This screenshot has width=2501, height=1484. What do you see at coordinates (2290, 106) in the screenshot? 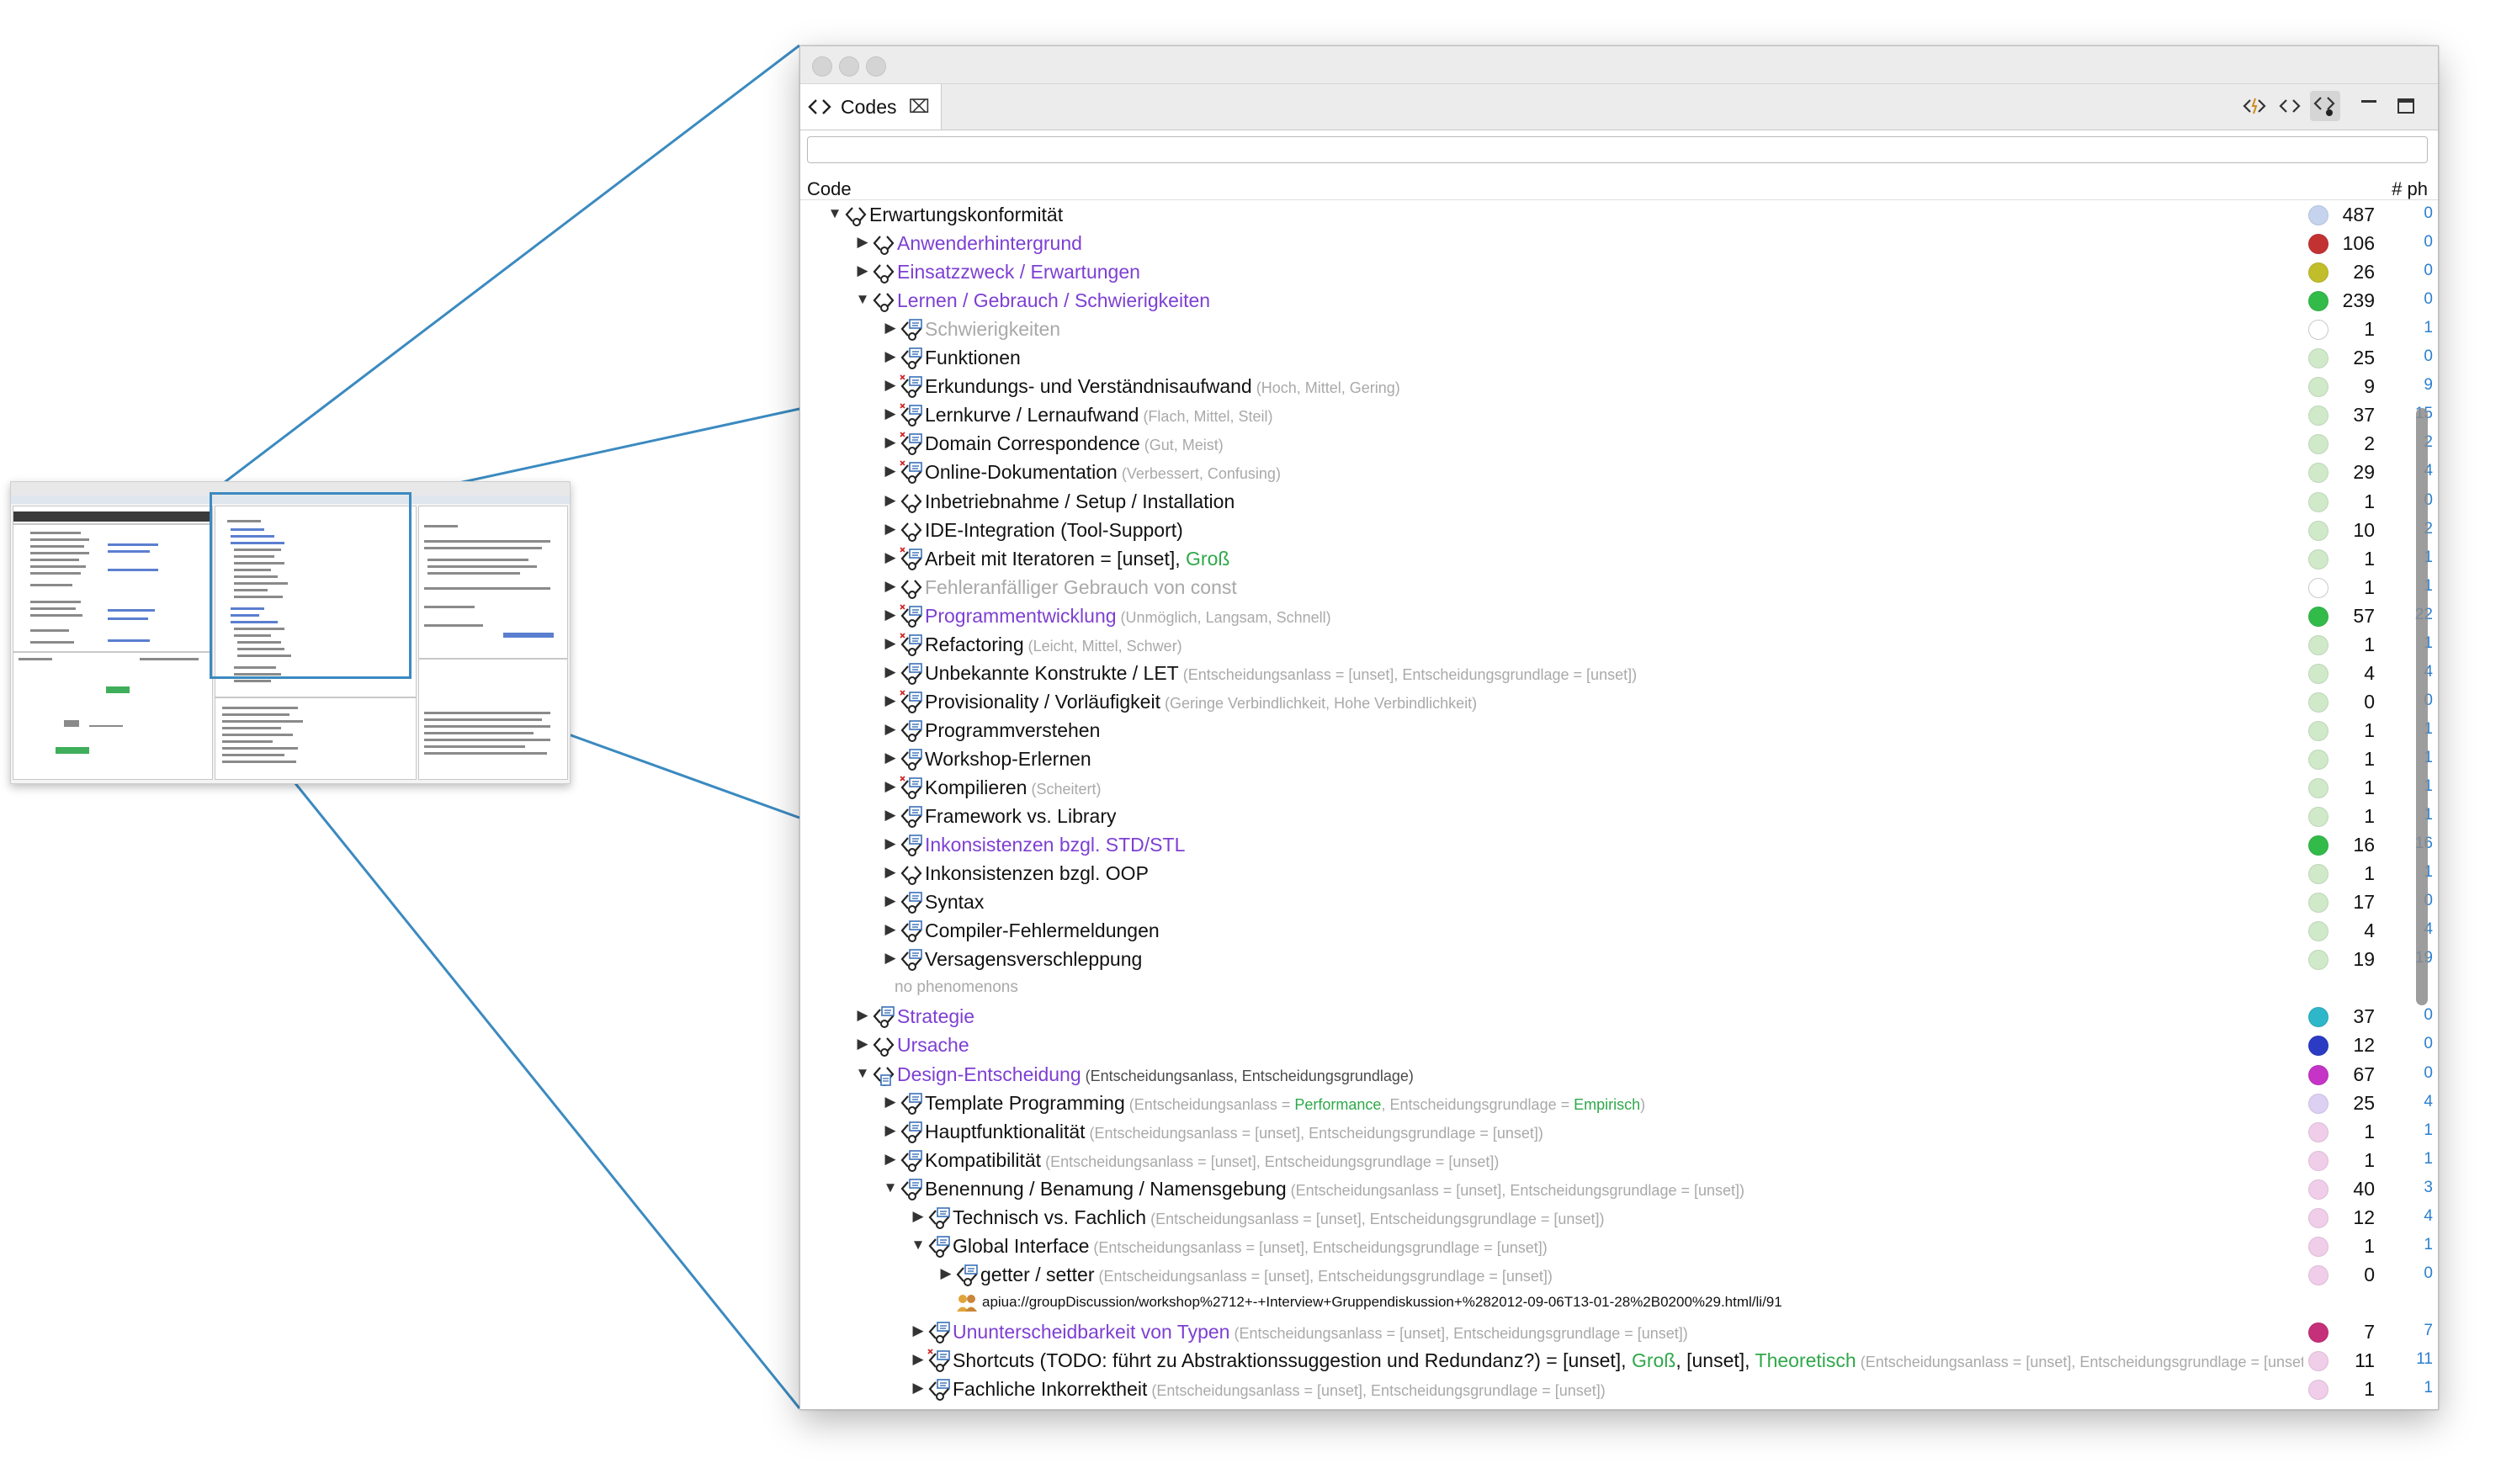
I see `code-icon` at bounding box center [2290, 106].